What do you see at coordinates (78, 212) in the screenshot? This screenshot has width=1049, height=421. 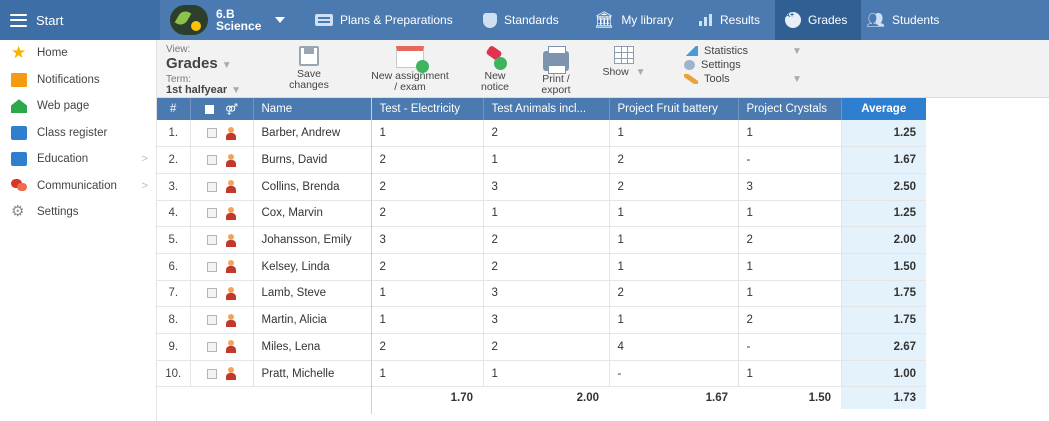 I see `sidebar-item-settings: ⚙ Settings` at bounding box center [78, 212].